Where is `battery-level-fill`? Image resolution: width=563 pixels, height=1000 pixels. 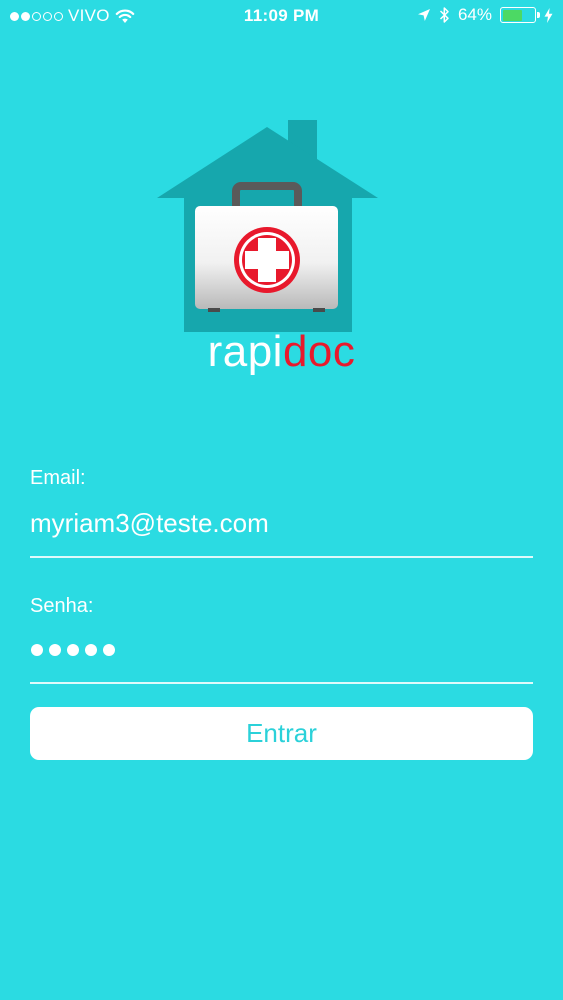 battery-level-fill is located at coordinates (512, 15).